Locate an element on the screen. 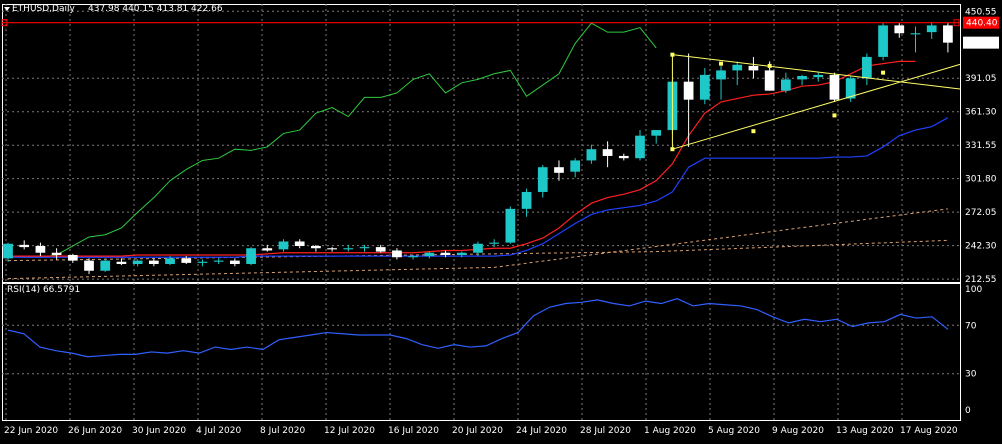  price-axis-label: 361.30 is located at coordinates (981, 113).